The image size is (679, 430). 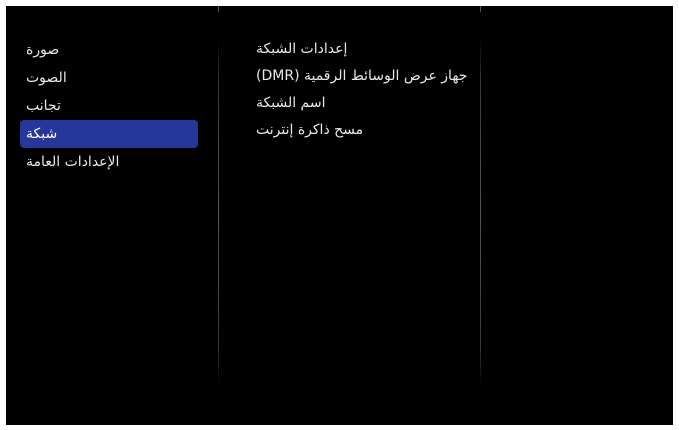 I want to click on menu-item-general-settings: الإعدادات العامة, so click(x=109, y=162).